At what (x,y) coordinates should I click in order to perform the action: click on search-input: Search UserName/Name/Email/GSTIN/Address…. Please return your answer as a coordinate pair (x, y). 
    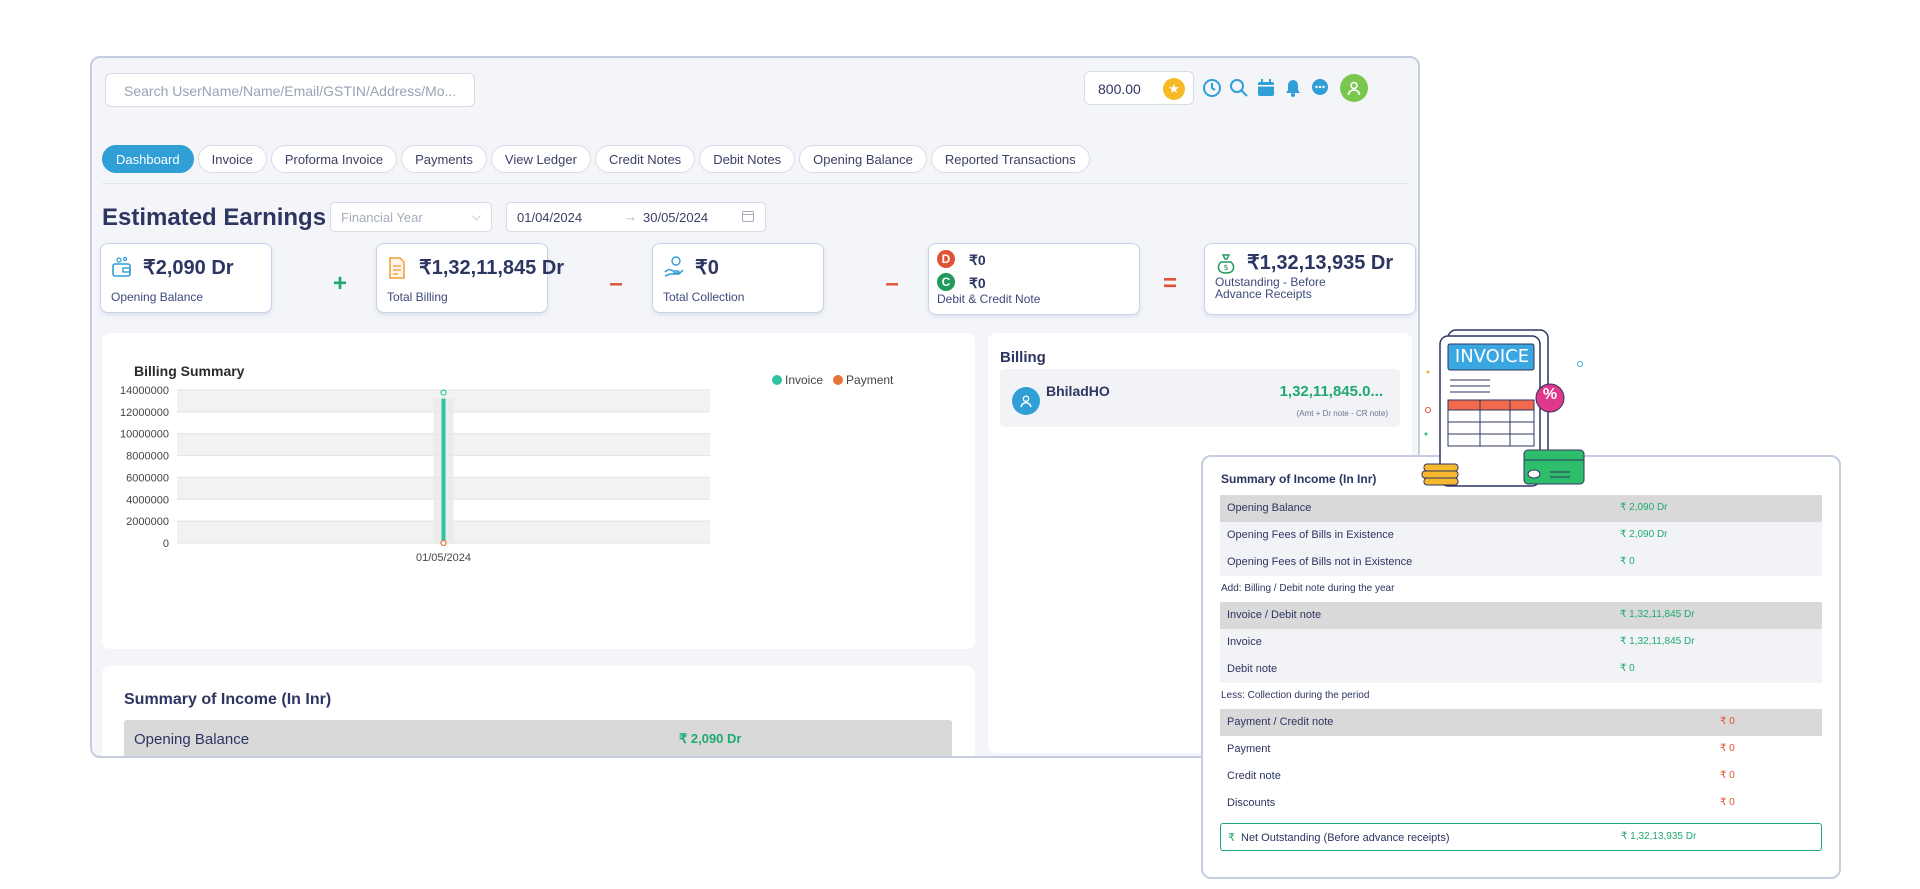
    Looking at the image, I should click on (290, 90).